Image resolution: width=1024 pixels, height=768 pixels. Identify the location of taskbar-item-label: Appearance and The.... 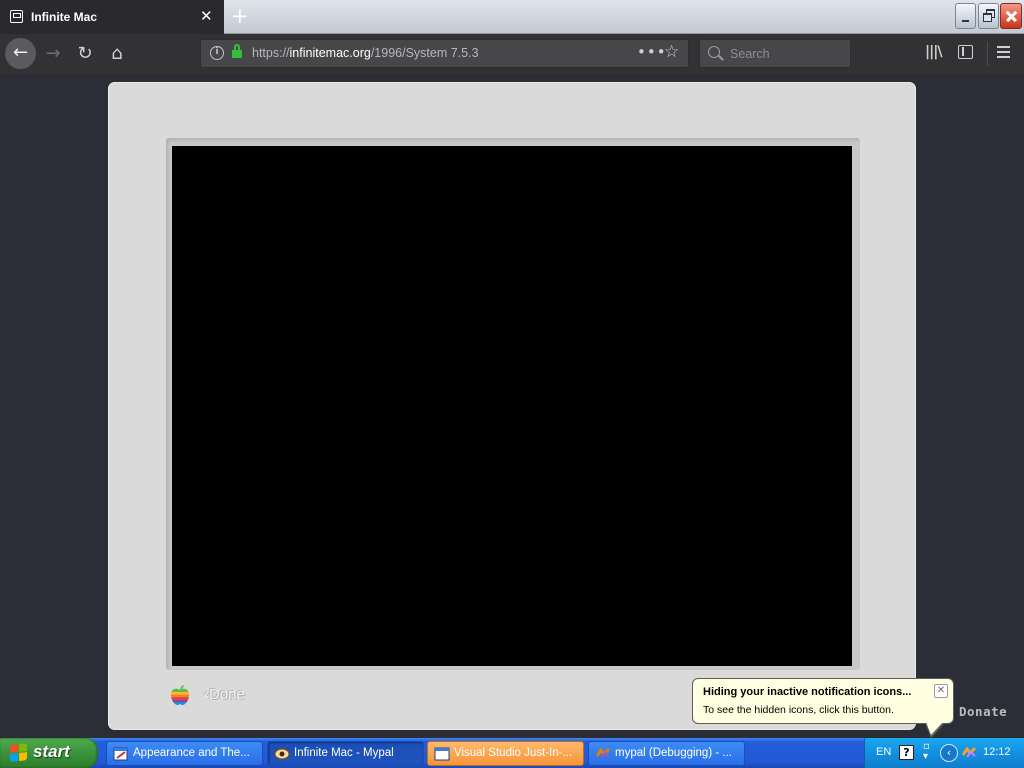
(191, 753).